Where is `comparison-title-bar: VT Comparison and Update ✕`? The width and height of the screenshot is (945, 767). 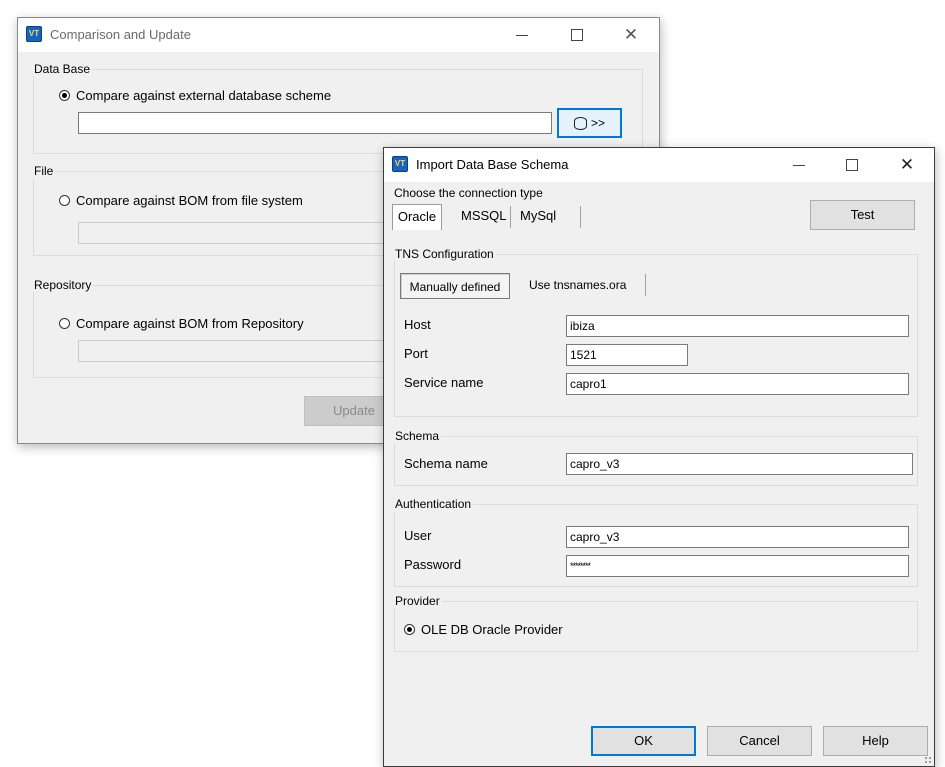
comparison-title-bar: VT Comparison and Update ✕ is located at coordinates (338, 35).